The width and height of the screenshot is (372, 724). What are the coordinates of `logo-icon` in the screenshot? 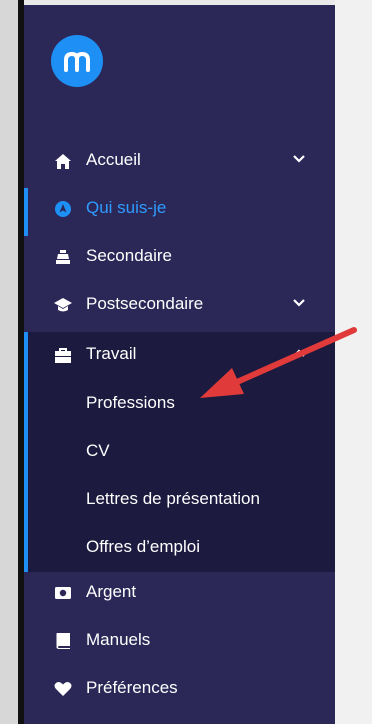 It's located at (77, 61).